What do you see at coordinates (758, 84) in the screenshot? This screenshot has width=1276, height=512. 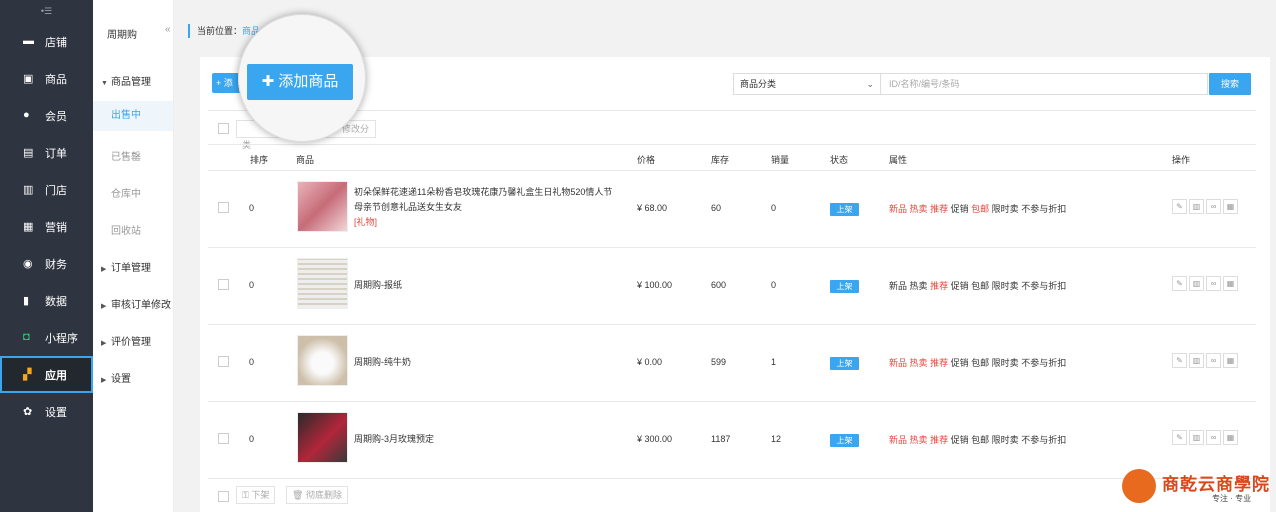 I see `category-select-value: 商品分类` at bounding box center [758, 84].